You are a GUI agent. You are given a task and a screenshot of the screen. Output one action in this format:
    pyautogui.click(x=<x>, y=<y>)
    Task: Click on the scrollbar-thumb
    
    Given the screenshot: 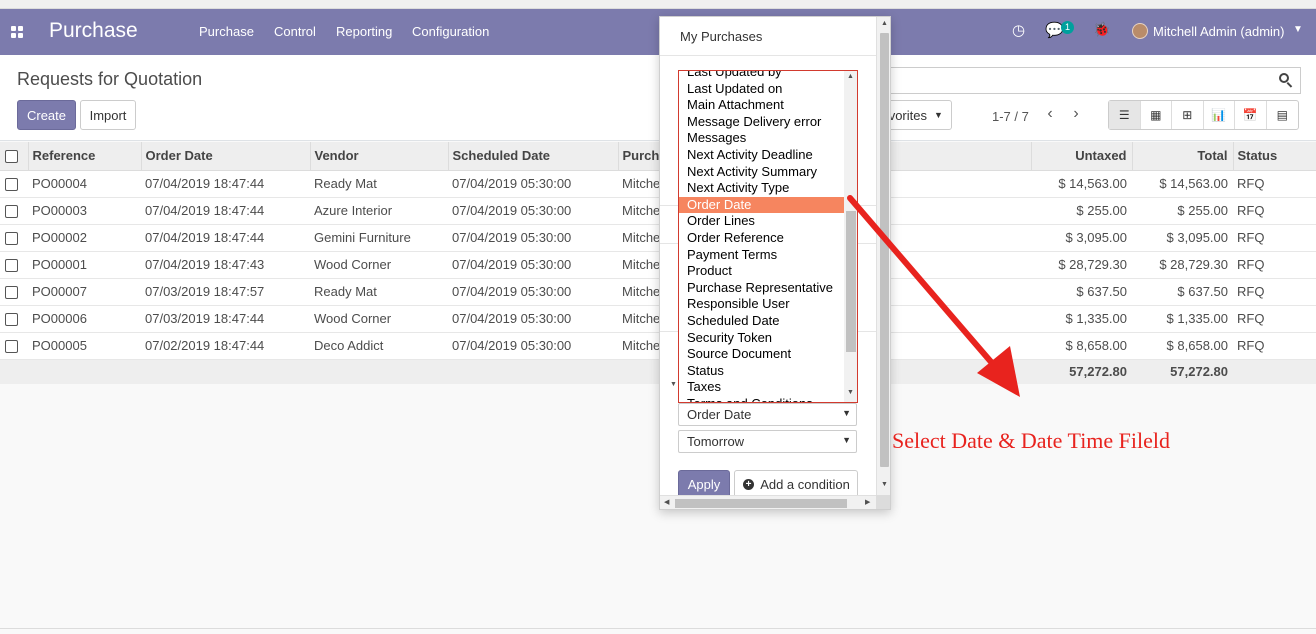 What is the action you would take?
    pyautogui.click(x=761, y=503)
    